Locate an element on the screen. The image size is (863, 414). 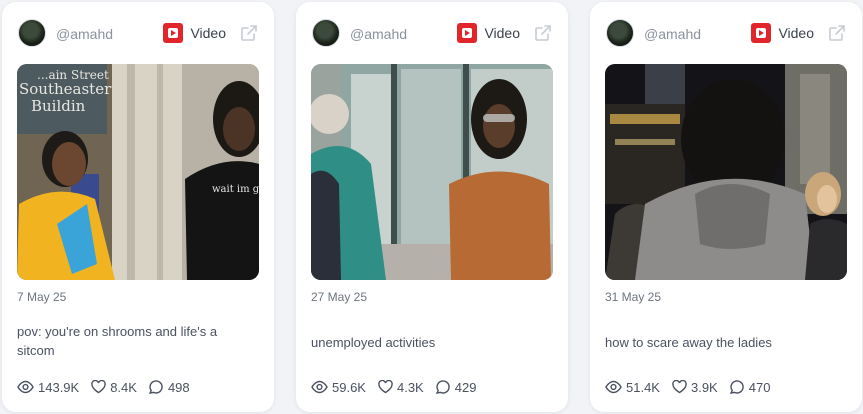
post-caption: how to scare away the ladies is located at coordinates (688, 342).